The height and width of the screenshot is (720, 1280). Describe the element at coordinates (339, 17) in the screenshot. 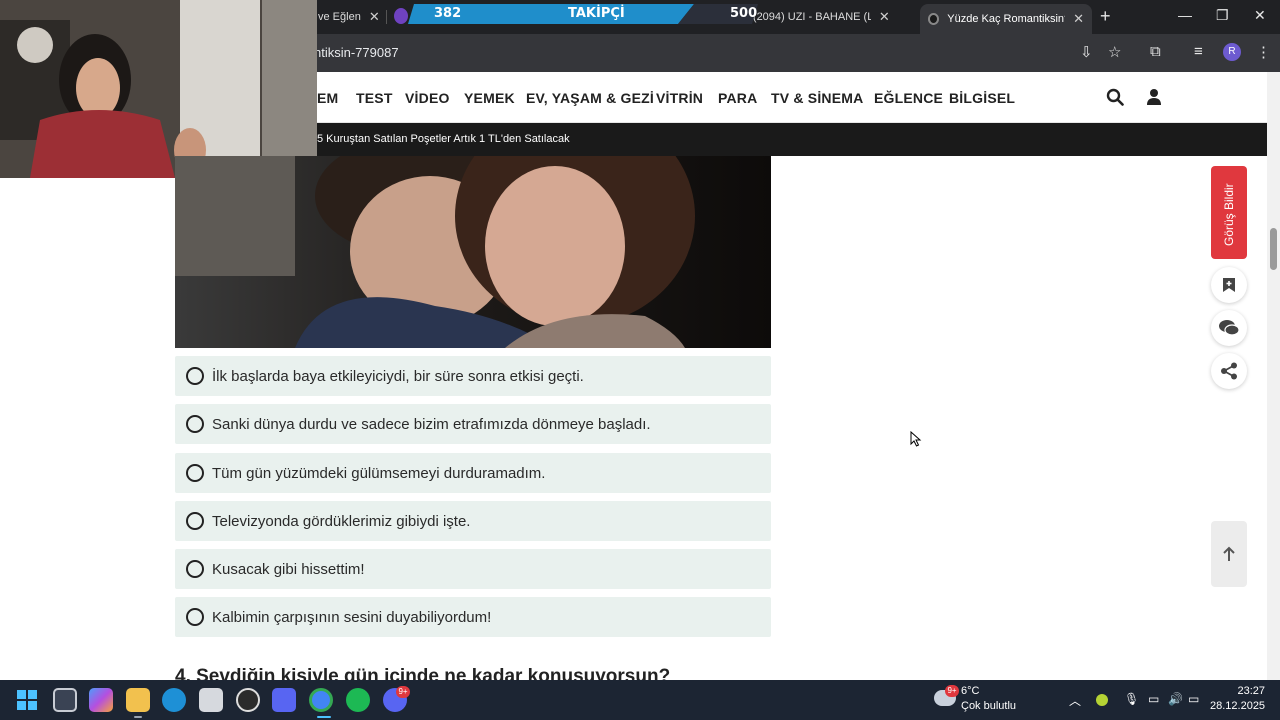

I see `tab-title: ve Eğlen` at that location.